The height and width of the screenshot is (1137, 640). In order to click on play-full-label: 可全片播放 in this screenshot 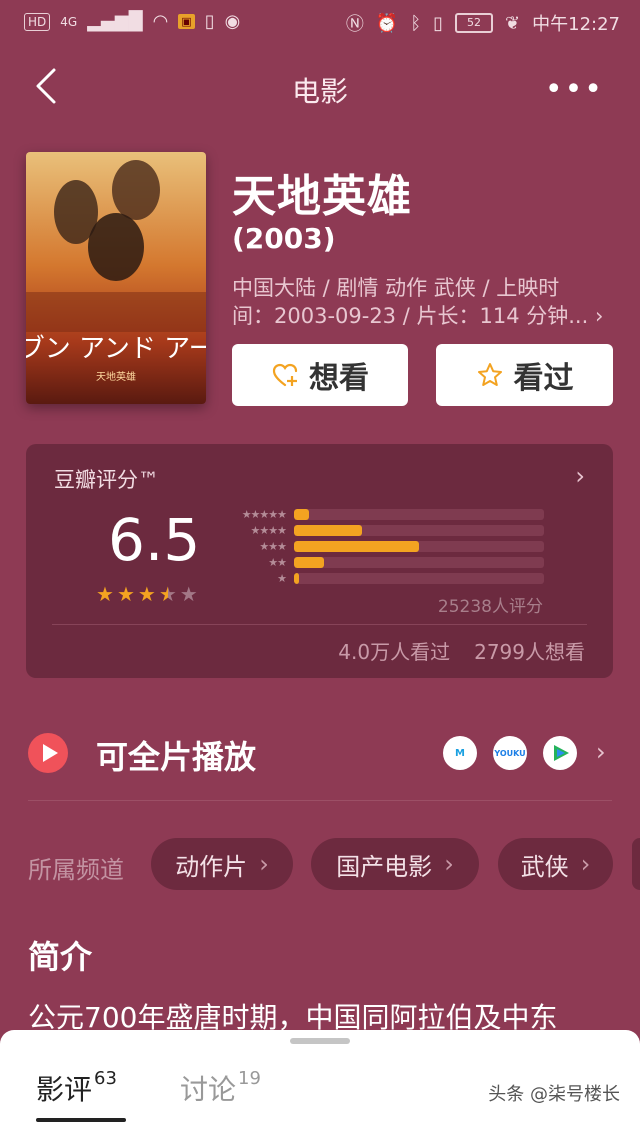, I will do `click(176, 755)`.